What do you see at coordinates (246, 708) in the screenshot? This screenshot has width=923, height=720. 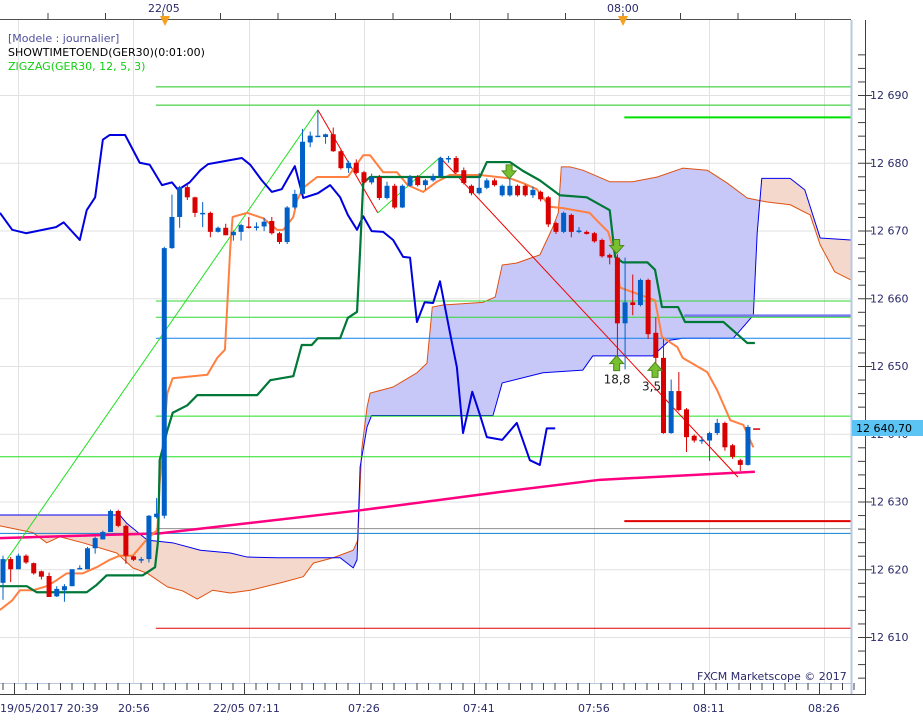 I see `time-axis-label: 22/05 07:11` at bounding box center [246, 708].